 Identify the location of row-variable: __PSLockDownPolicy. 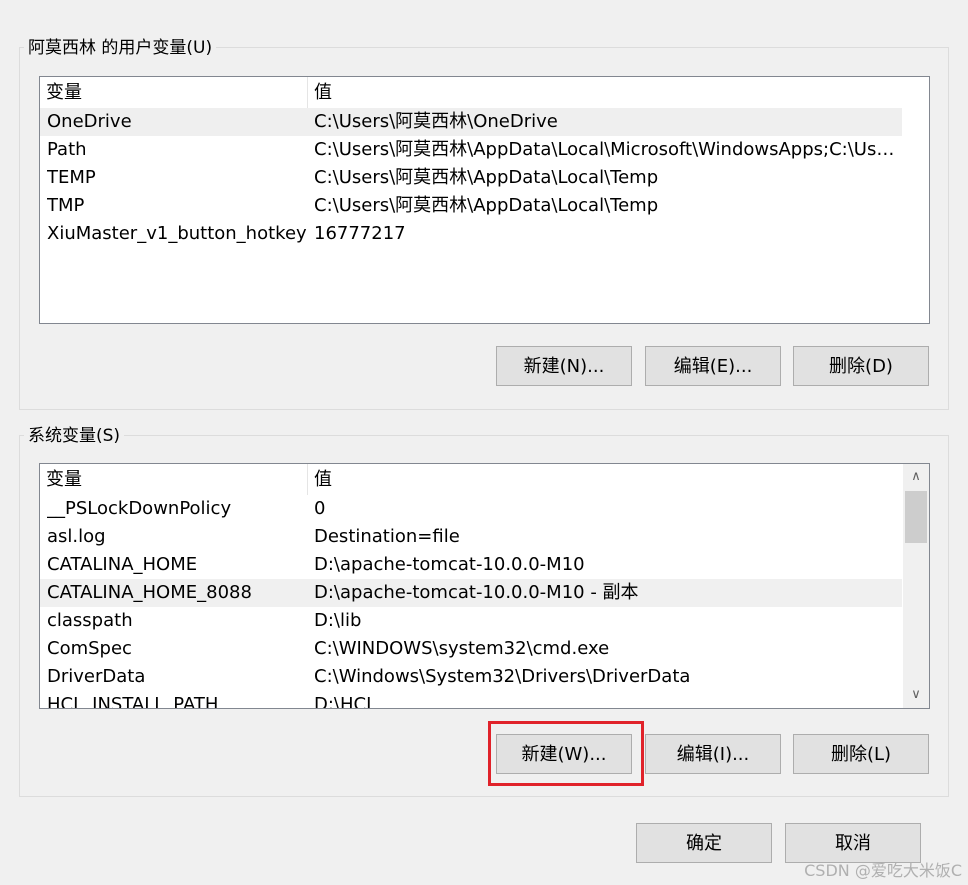
(139, 508).